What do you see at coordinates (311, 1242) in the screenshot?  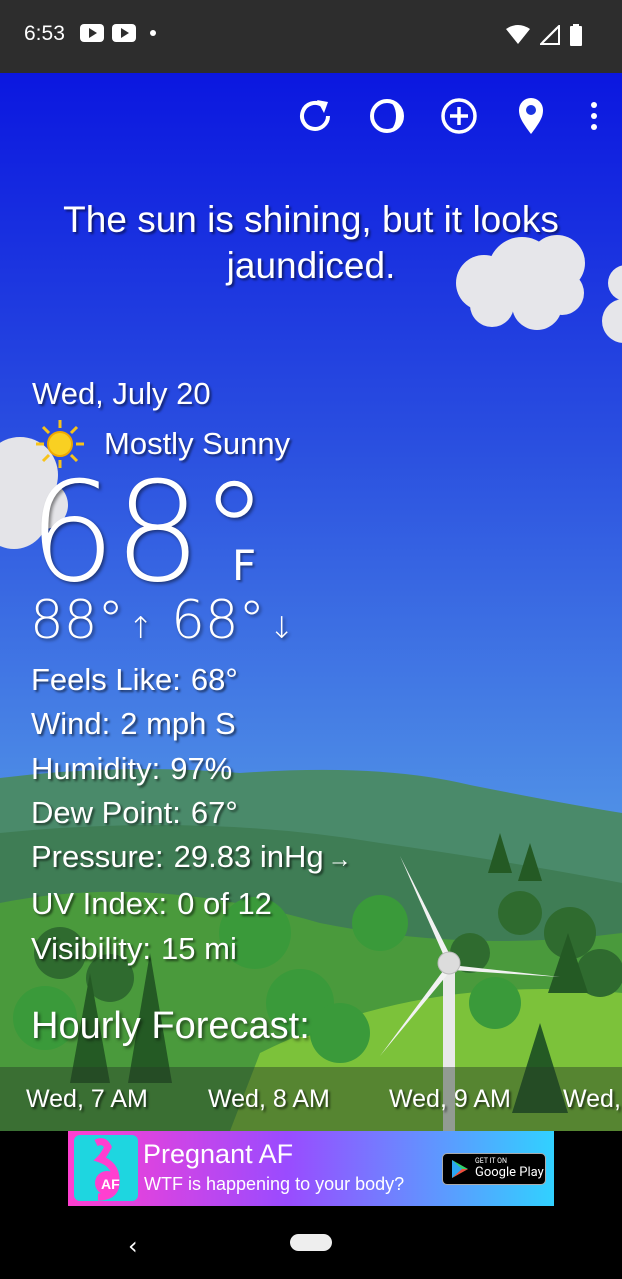 I see `nav-home-button` at bounding box center [311, 1242].